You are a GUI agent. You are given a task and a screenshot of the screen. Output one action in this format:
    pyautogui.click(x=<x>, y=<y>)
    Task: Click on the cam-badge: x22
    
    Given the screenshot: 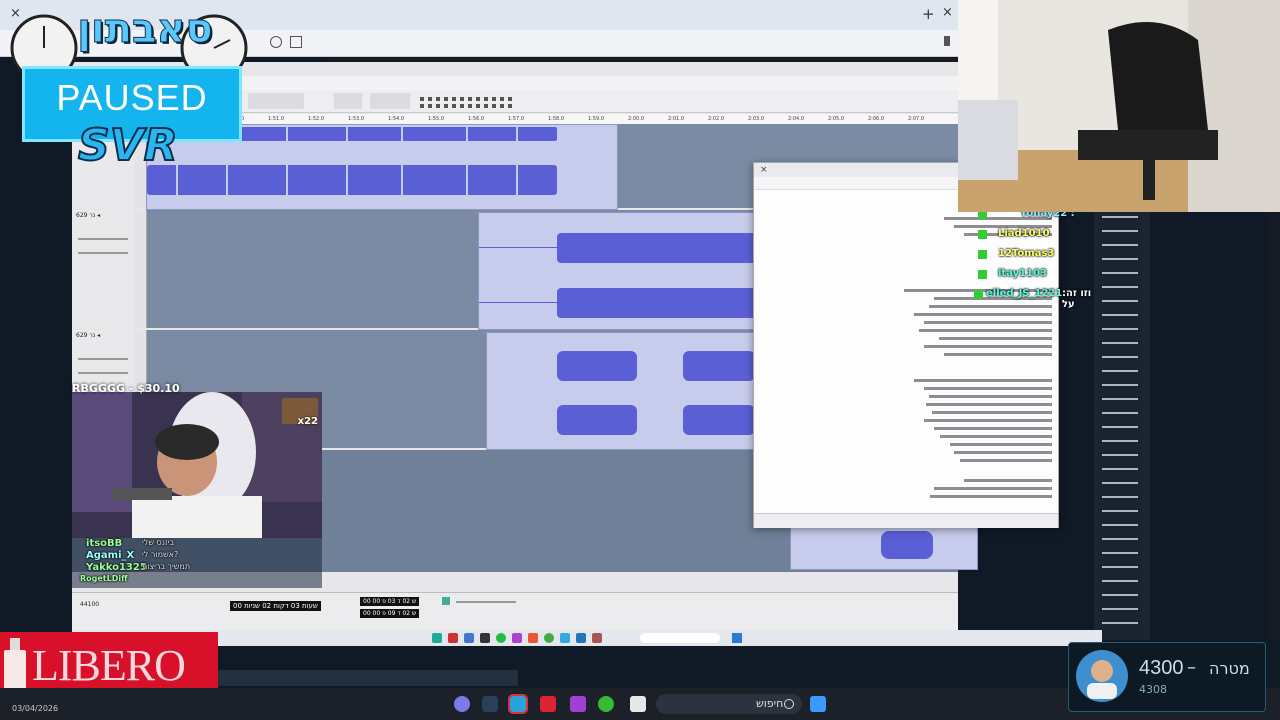 What is the action you would take?
    pyautogui.click(x=307, y=421)
    